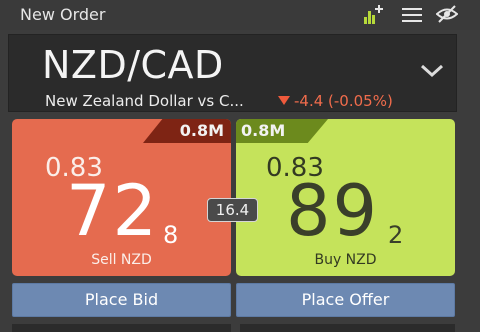 This screenshot has height=332, width=480. Describe the element at coordinates (201, 130) in the screenshot. I see `sell-size: 0.8M` at that location.